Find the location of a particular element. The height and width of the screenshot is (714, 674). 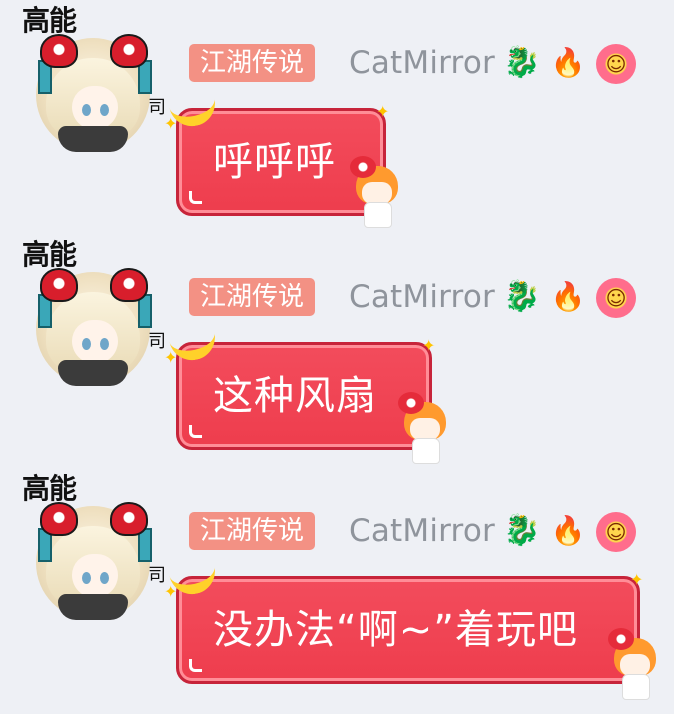

message-bubble: 这种风扇 is located at coordinates (304, 396).